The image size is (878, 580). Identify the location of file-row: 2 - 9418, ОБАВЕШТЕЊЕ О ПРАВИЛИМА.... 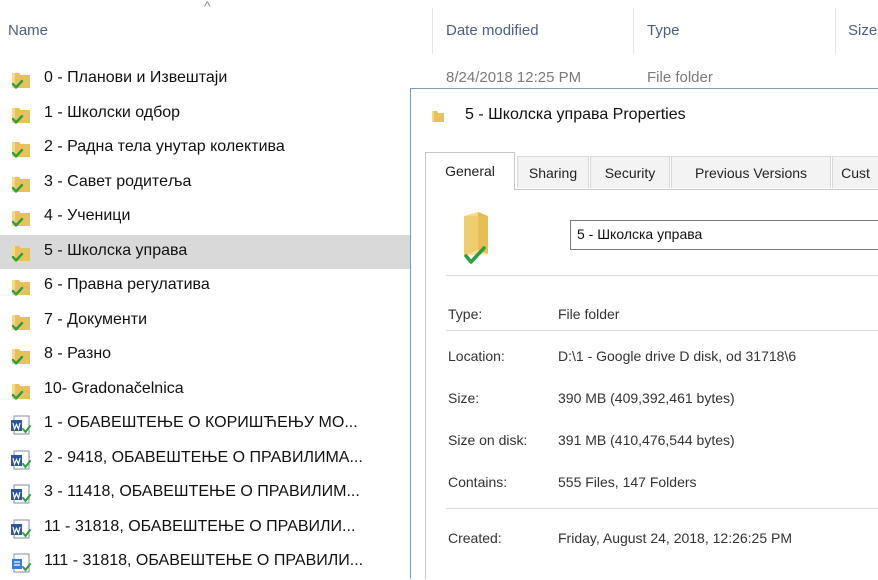
(210, 459).